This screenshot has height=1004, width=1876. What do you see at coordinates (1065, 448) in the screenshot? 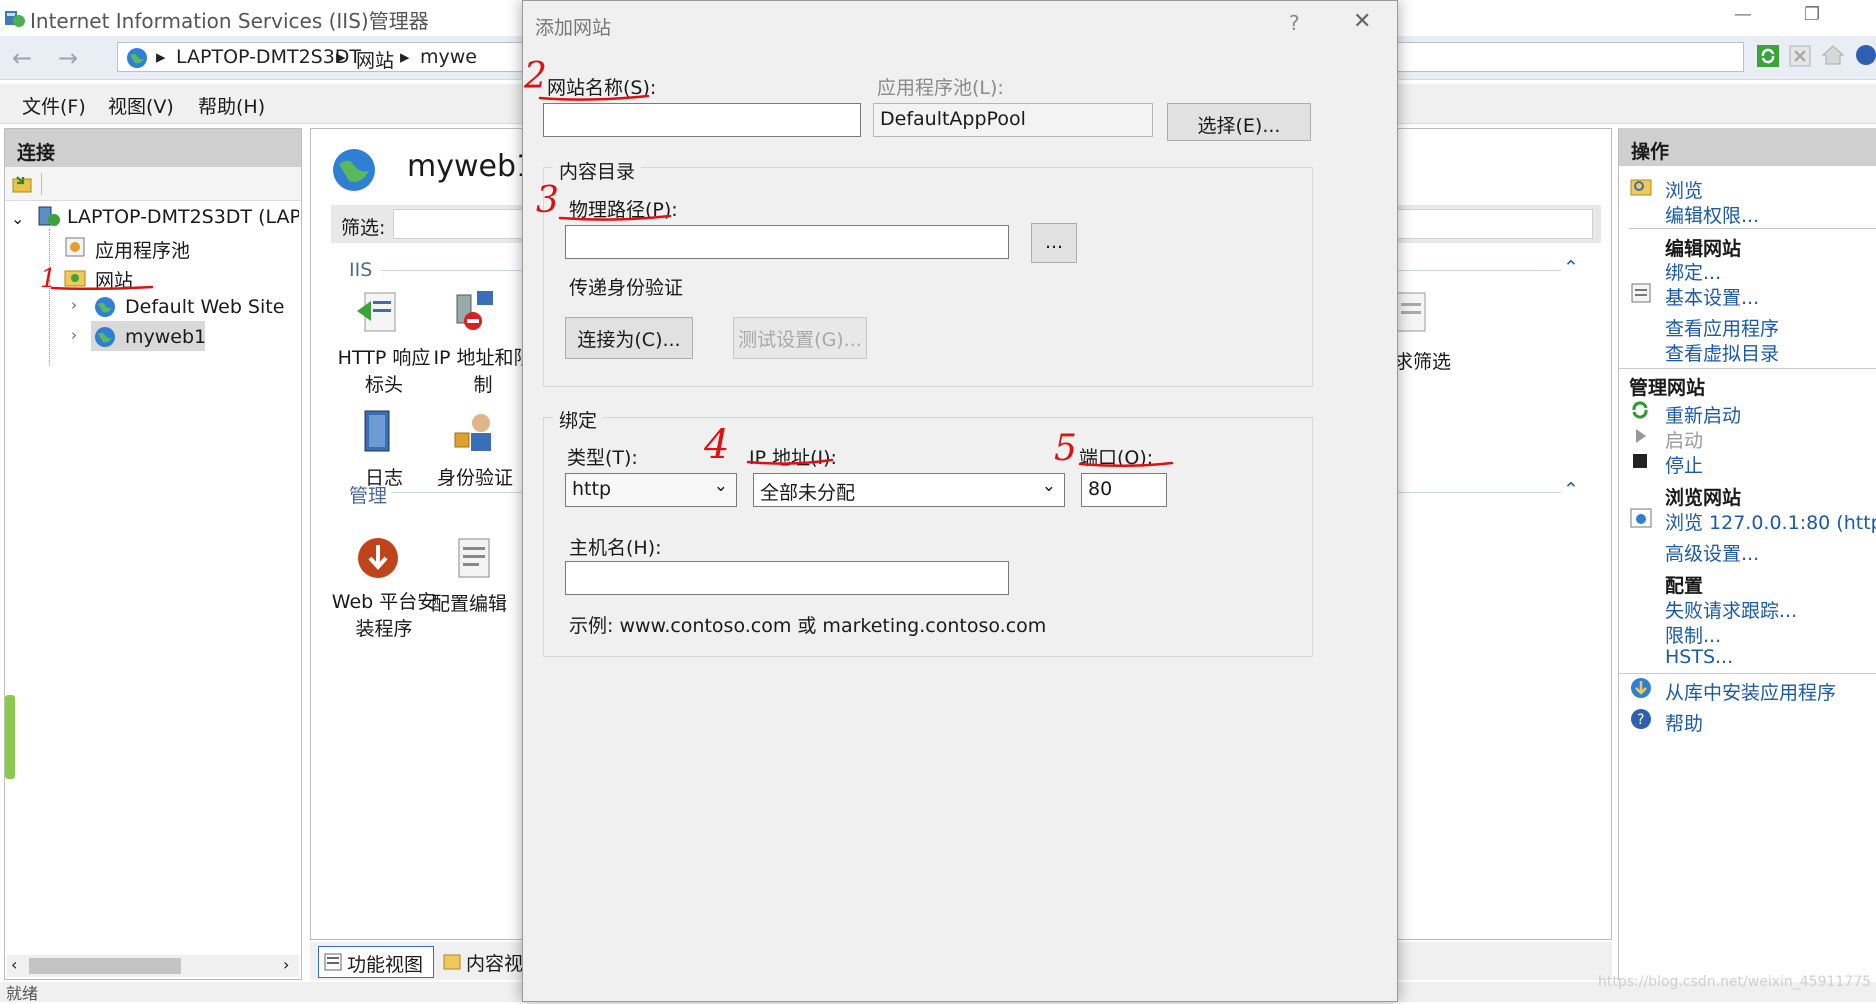
I see `annotation-5: 5` at bounding box center [1065, 448].